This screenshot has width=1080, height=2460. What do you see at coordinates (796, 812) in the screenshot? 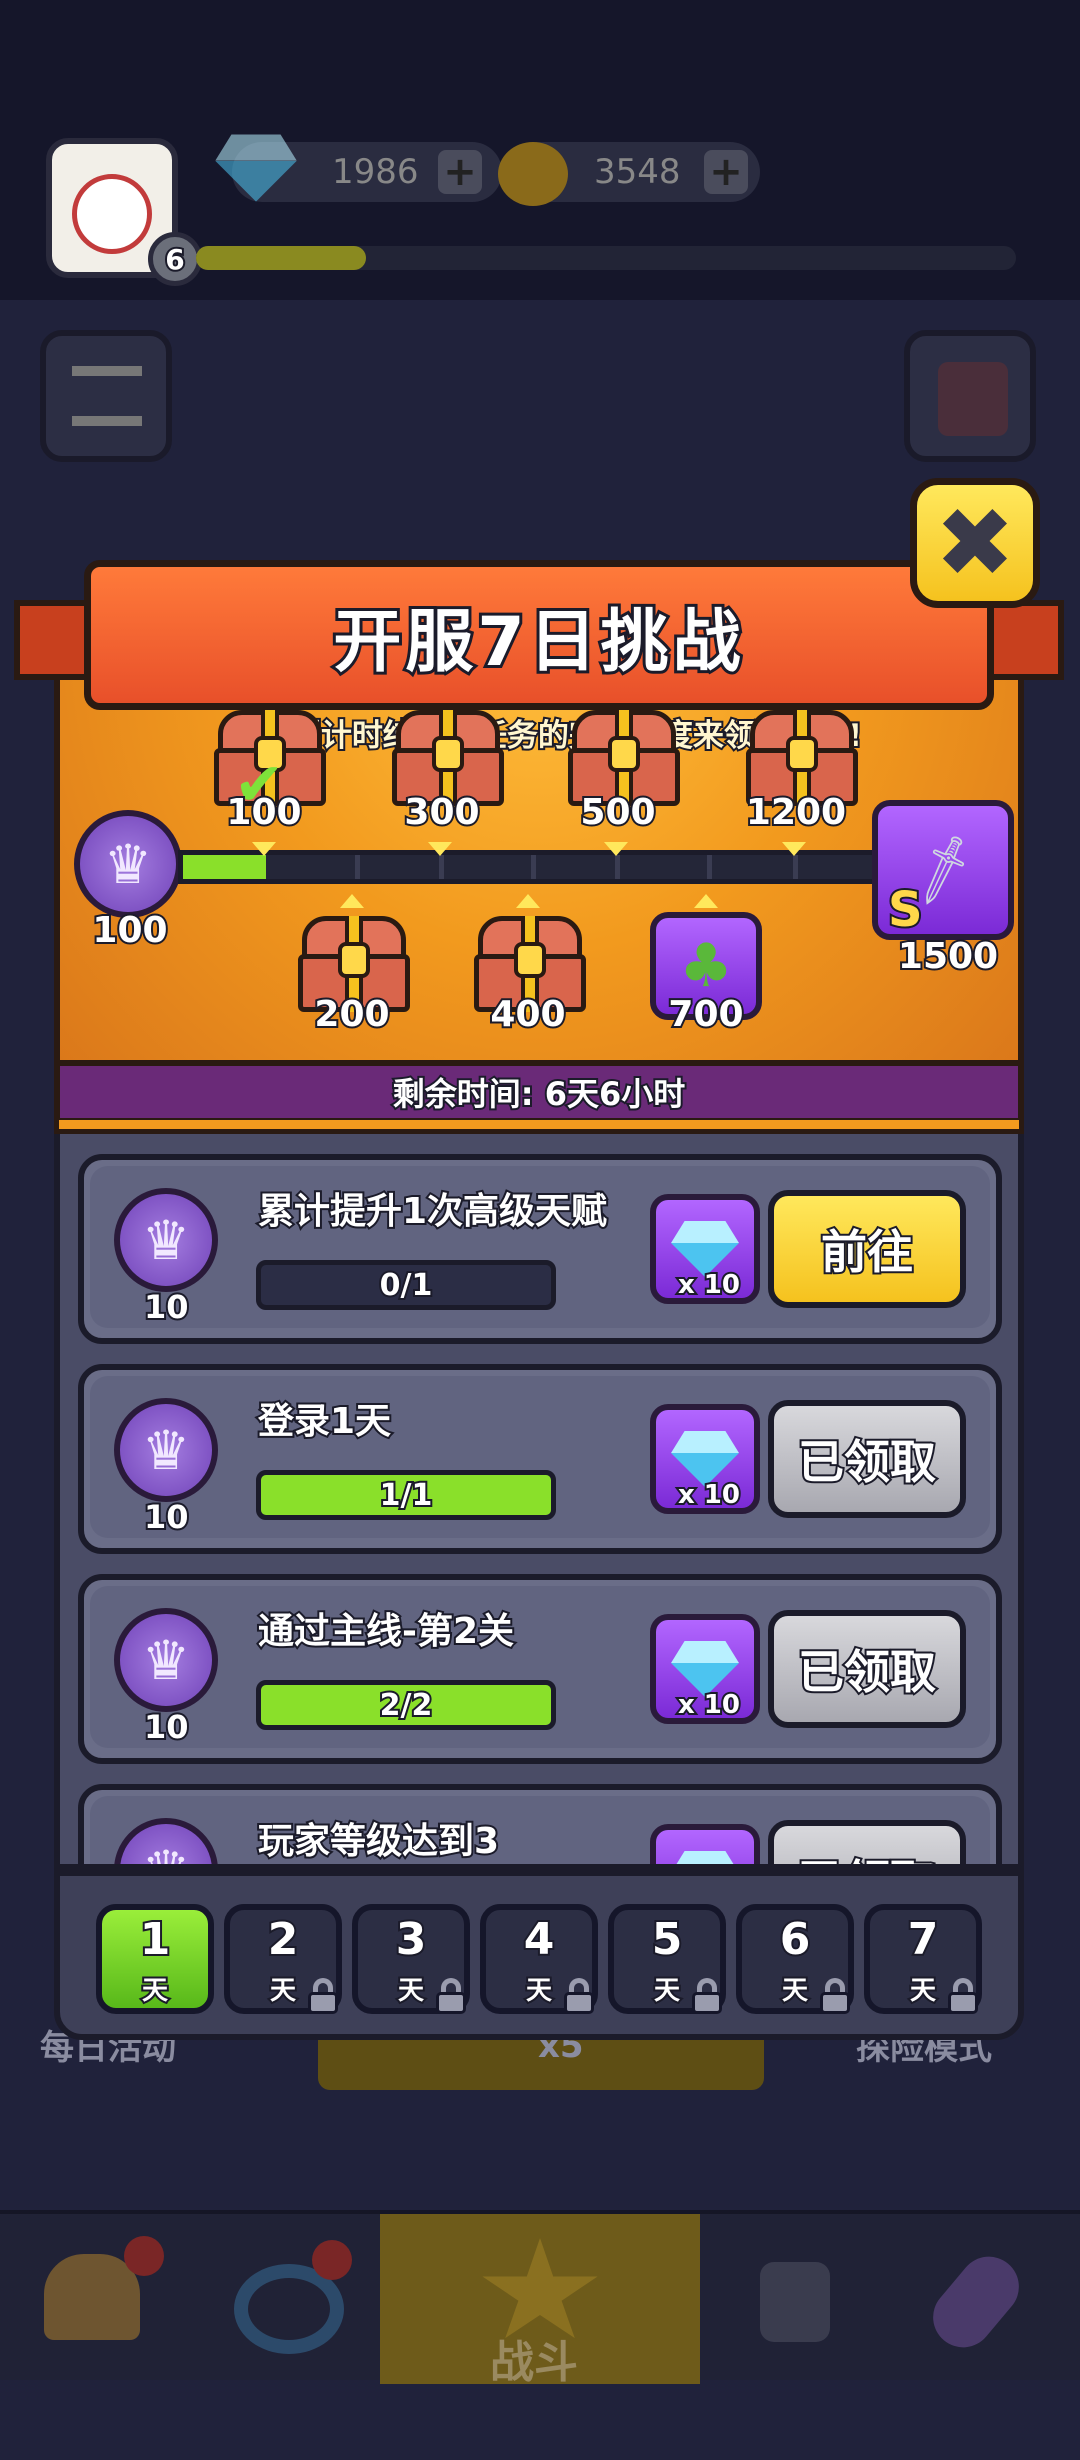
I see `milestone-label: 1200` at bounding box center [796, 812].